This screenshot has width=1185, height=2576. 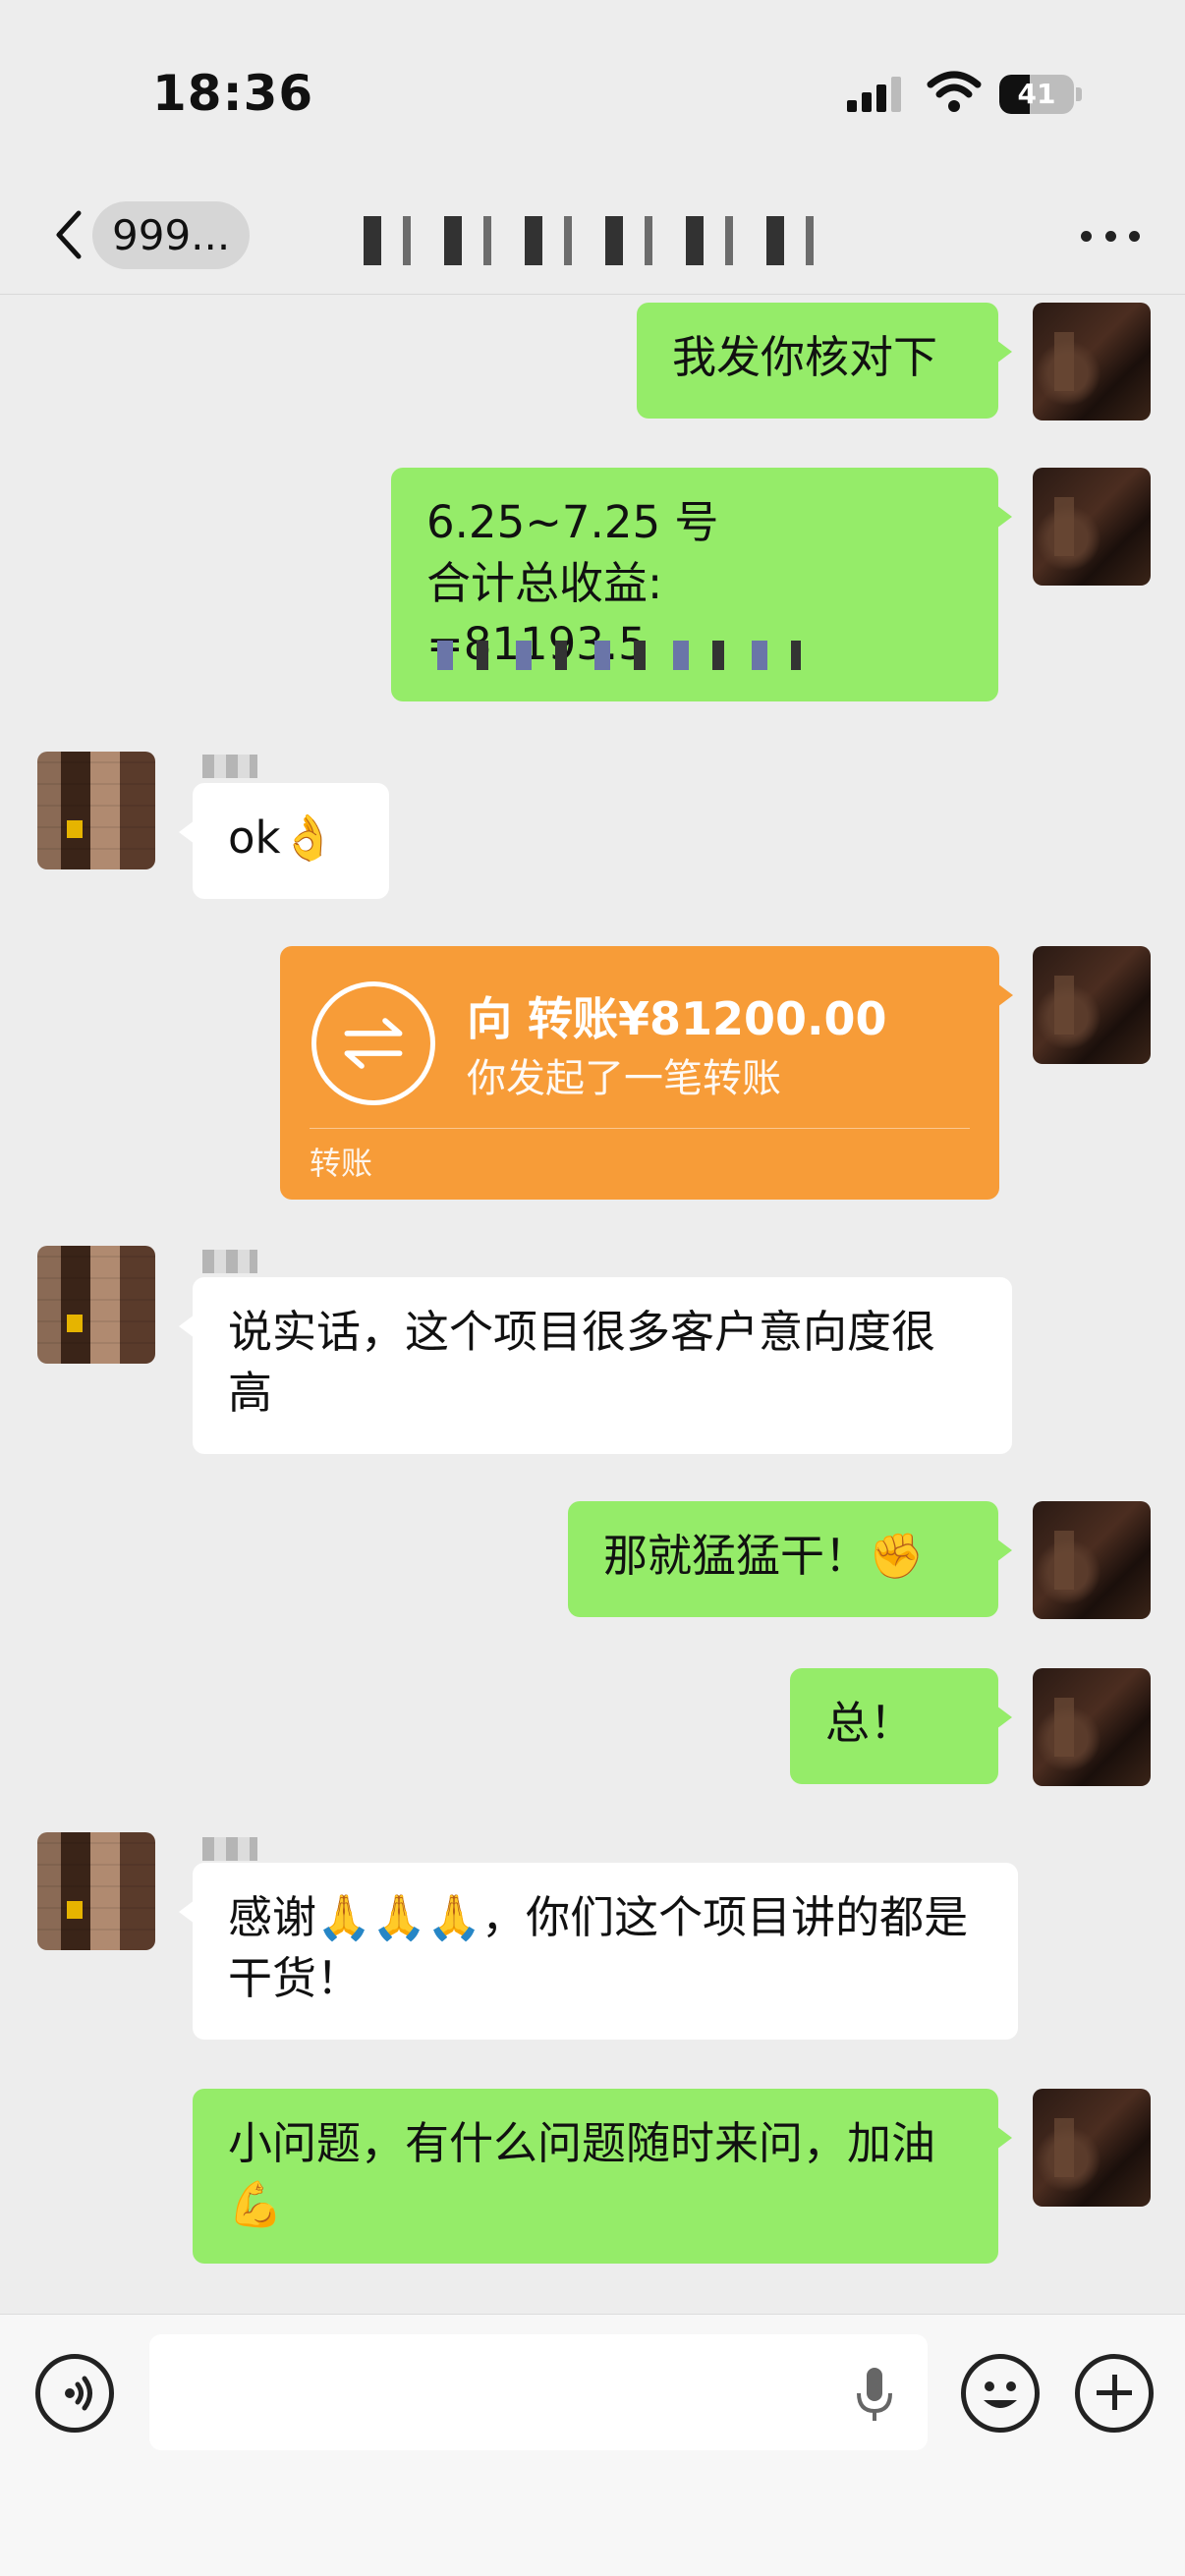 What do you see at coordinates (342, 1163) in the screenshot?
I see `transfer-footer: 转账` at bounding box center [342, 1163].